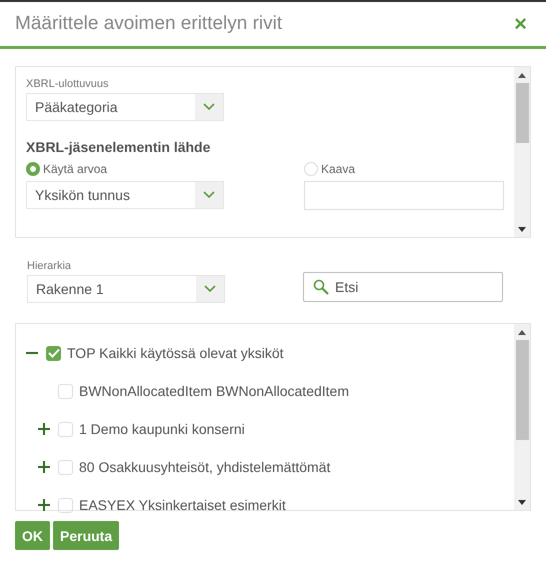 The height and width of the screenshot is (568, 546). What do you see at coordinates (338, 169) in the screenshot?
I see `radio-label: Kaava` at bounding box center [338, 169].